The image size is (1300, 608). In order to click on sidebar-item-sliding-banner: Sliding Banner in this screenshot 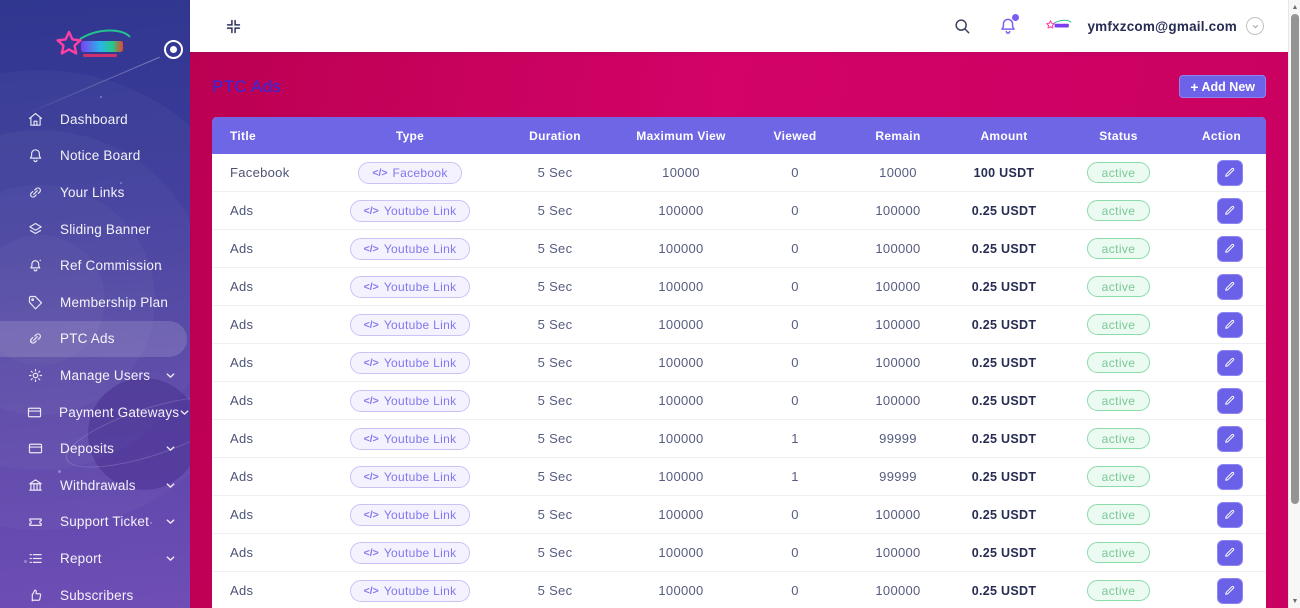, I will do `click(95, 229)`.